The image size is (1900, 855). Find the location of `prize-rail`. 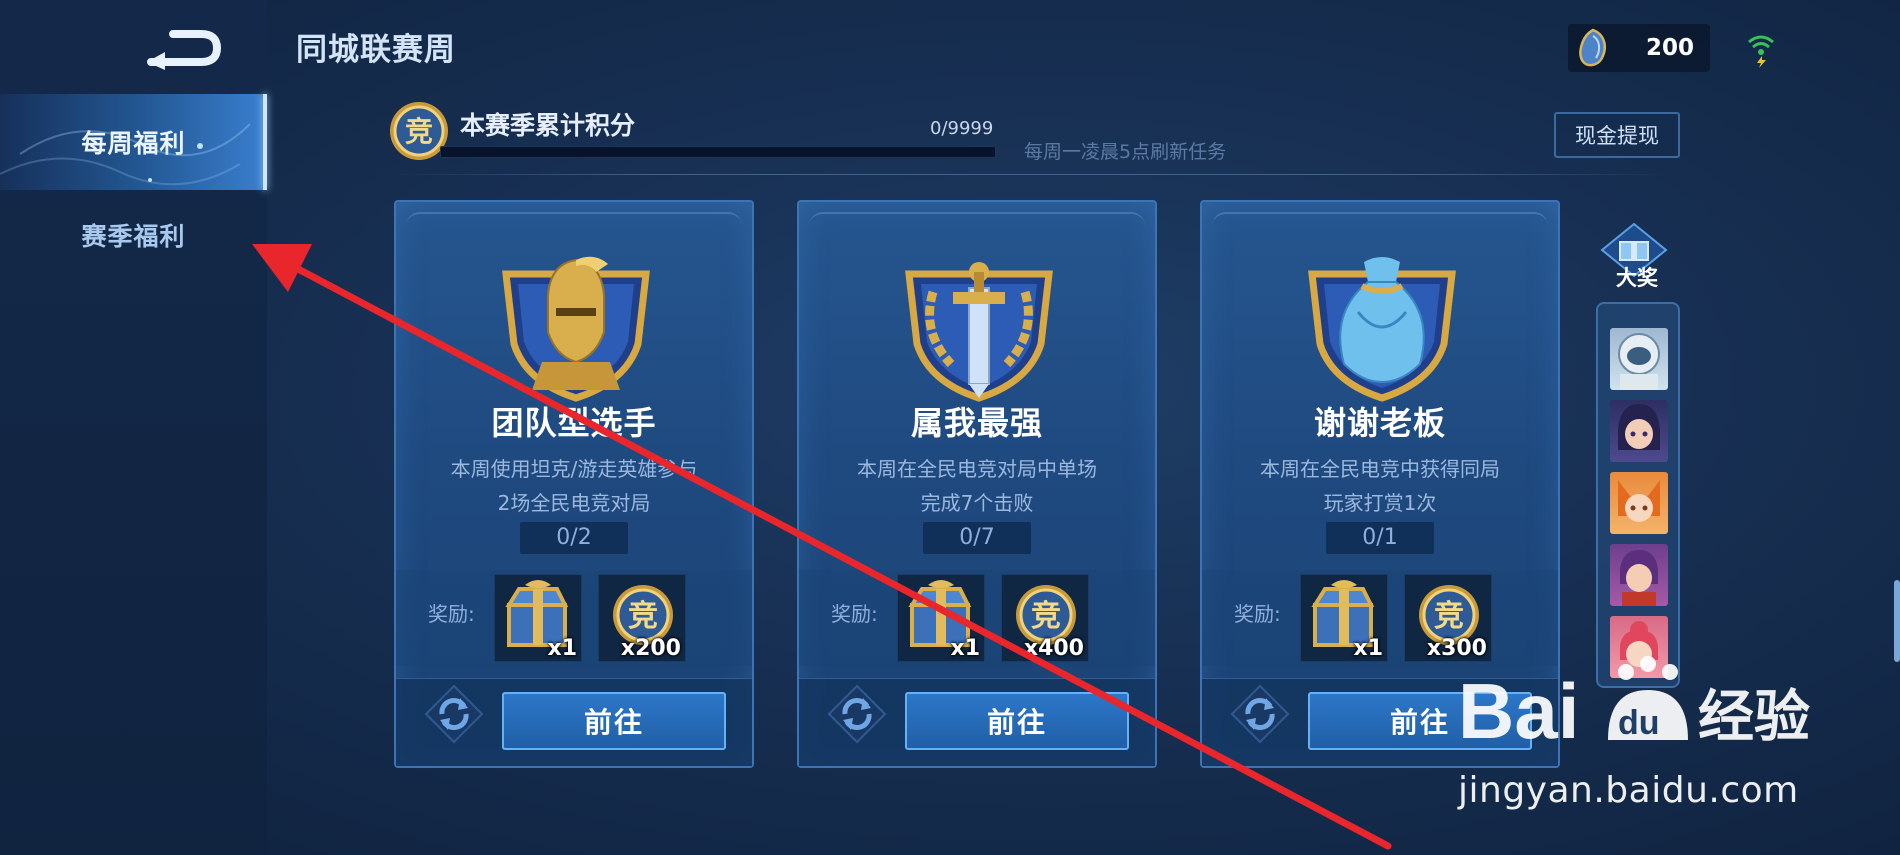

prize-rail is located at coordinates (1638, 495).